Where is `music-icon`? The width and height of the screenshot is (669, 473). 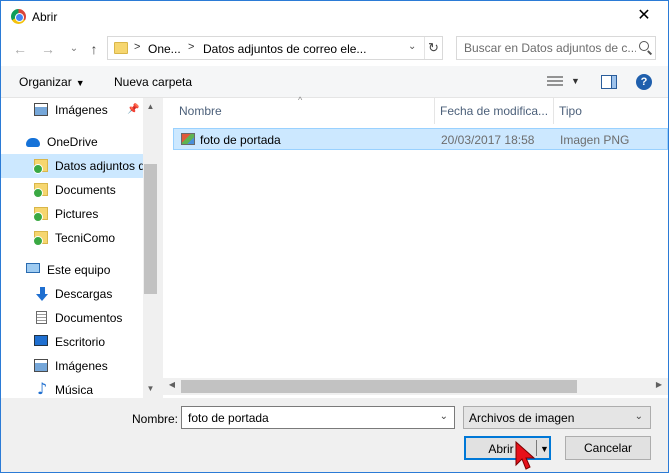
music-icon is located at coordinates (42, 388).